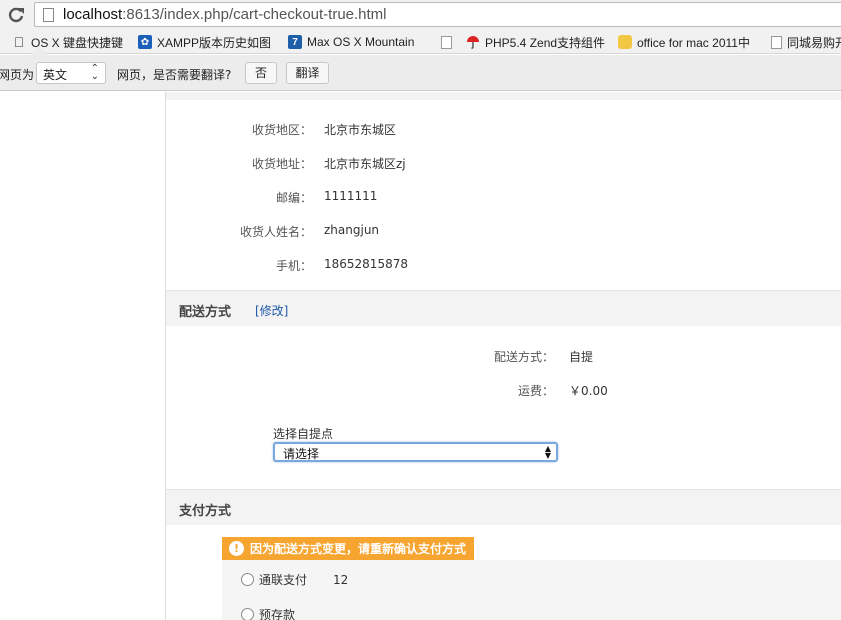 This screenshot has height=620, width=841. I want to click on address-region-label: 收货地区：, so click(281, 130).